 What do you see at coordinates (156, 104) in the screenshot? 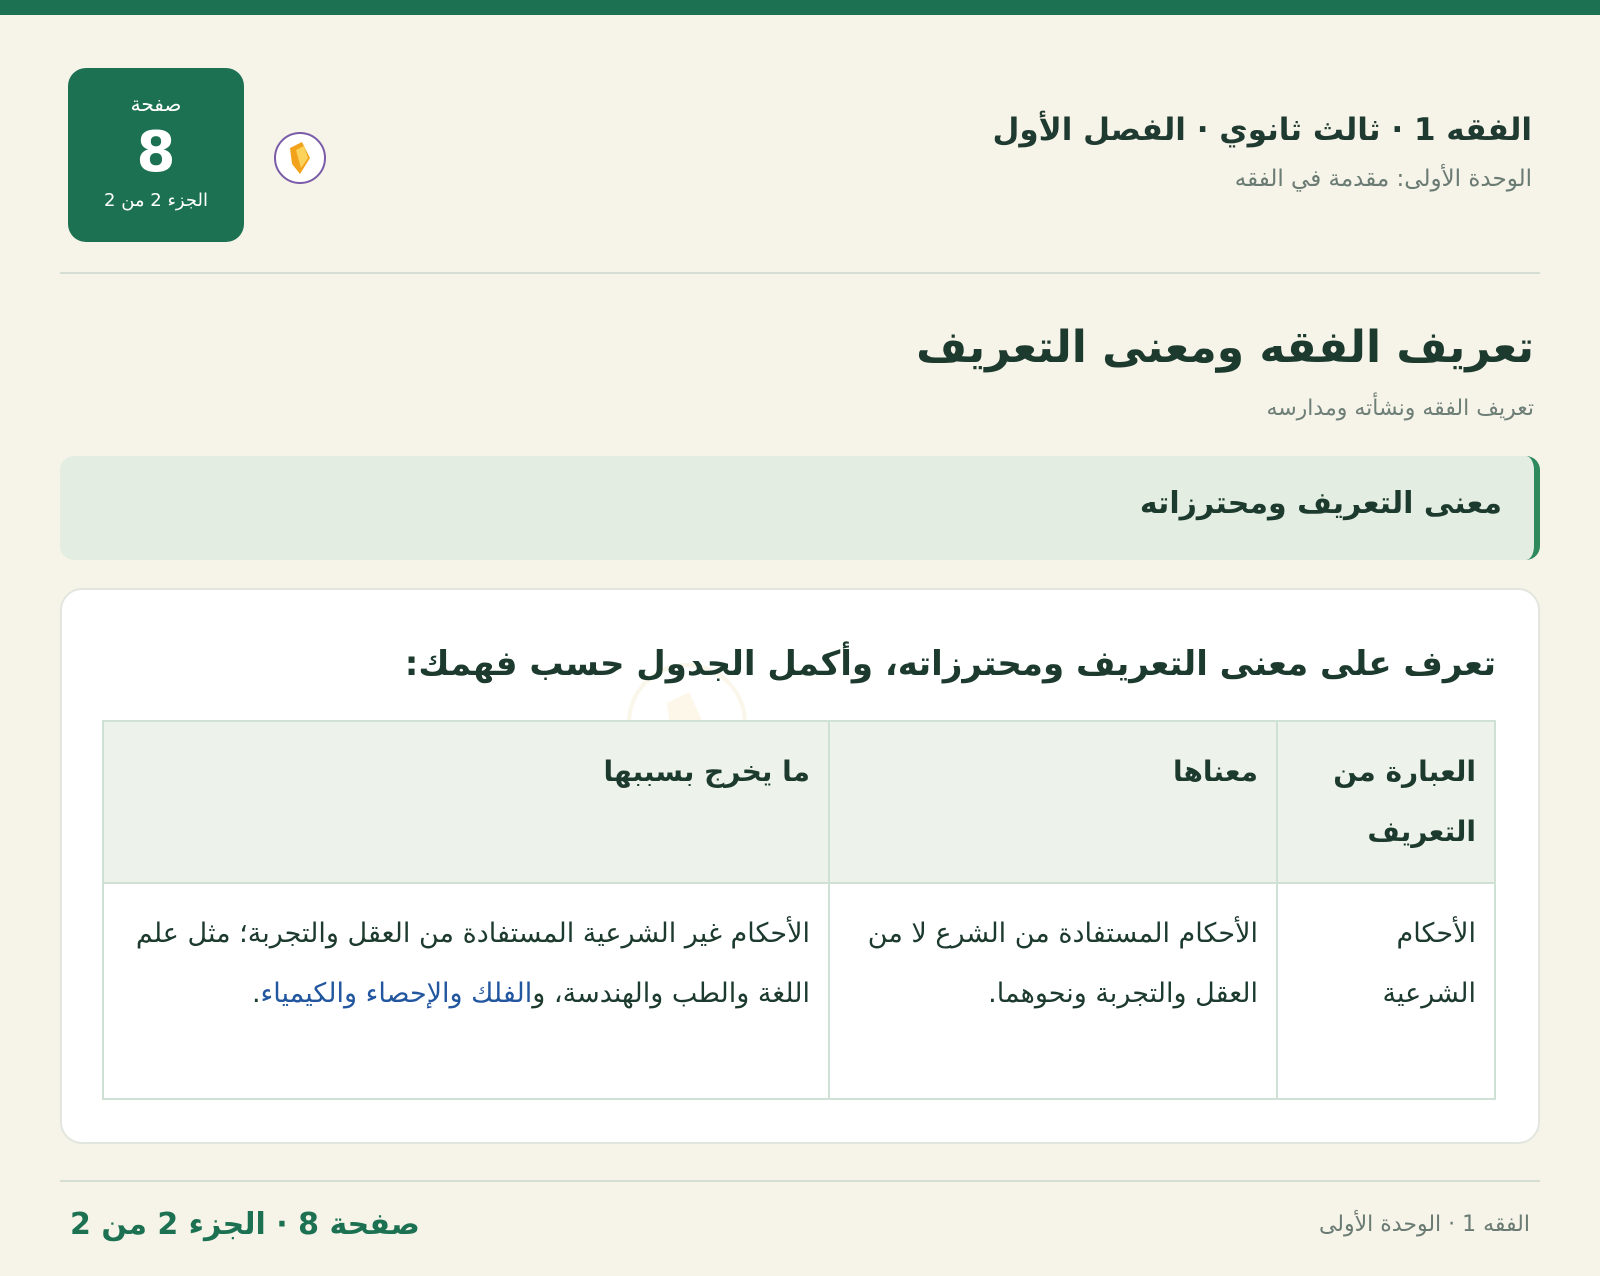
I see `badge-label: صفحة` at bounding box center [156, 104].